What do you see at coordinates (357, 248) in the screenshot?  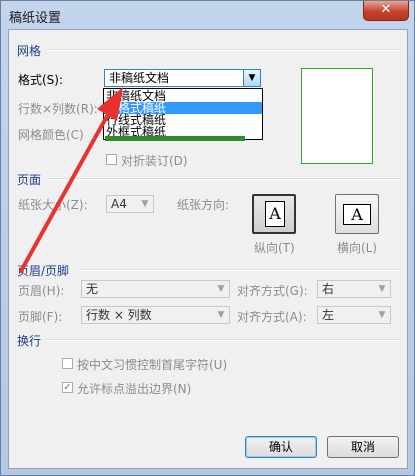 I see `landscape-label: 横向(L)` at bounding box center [357, 248].